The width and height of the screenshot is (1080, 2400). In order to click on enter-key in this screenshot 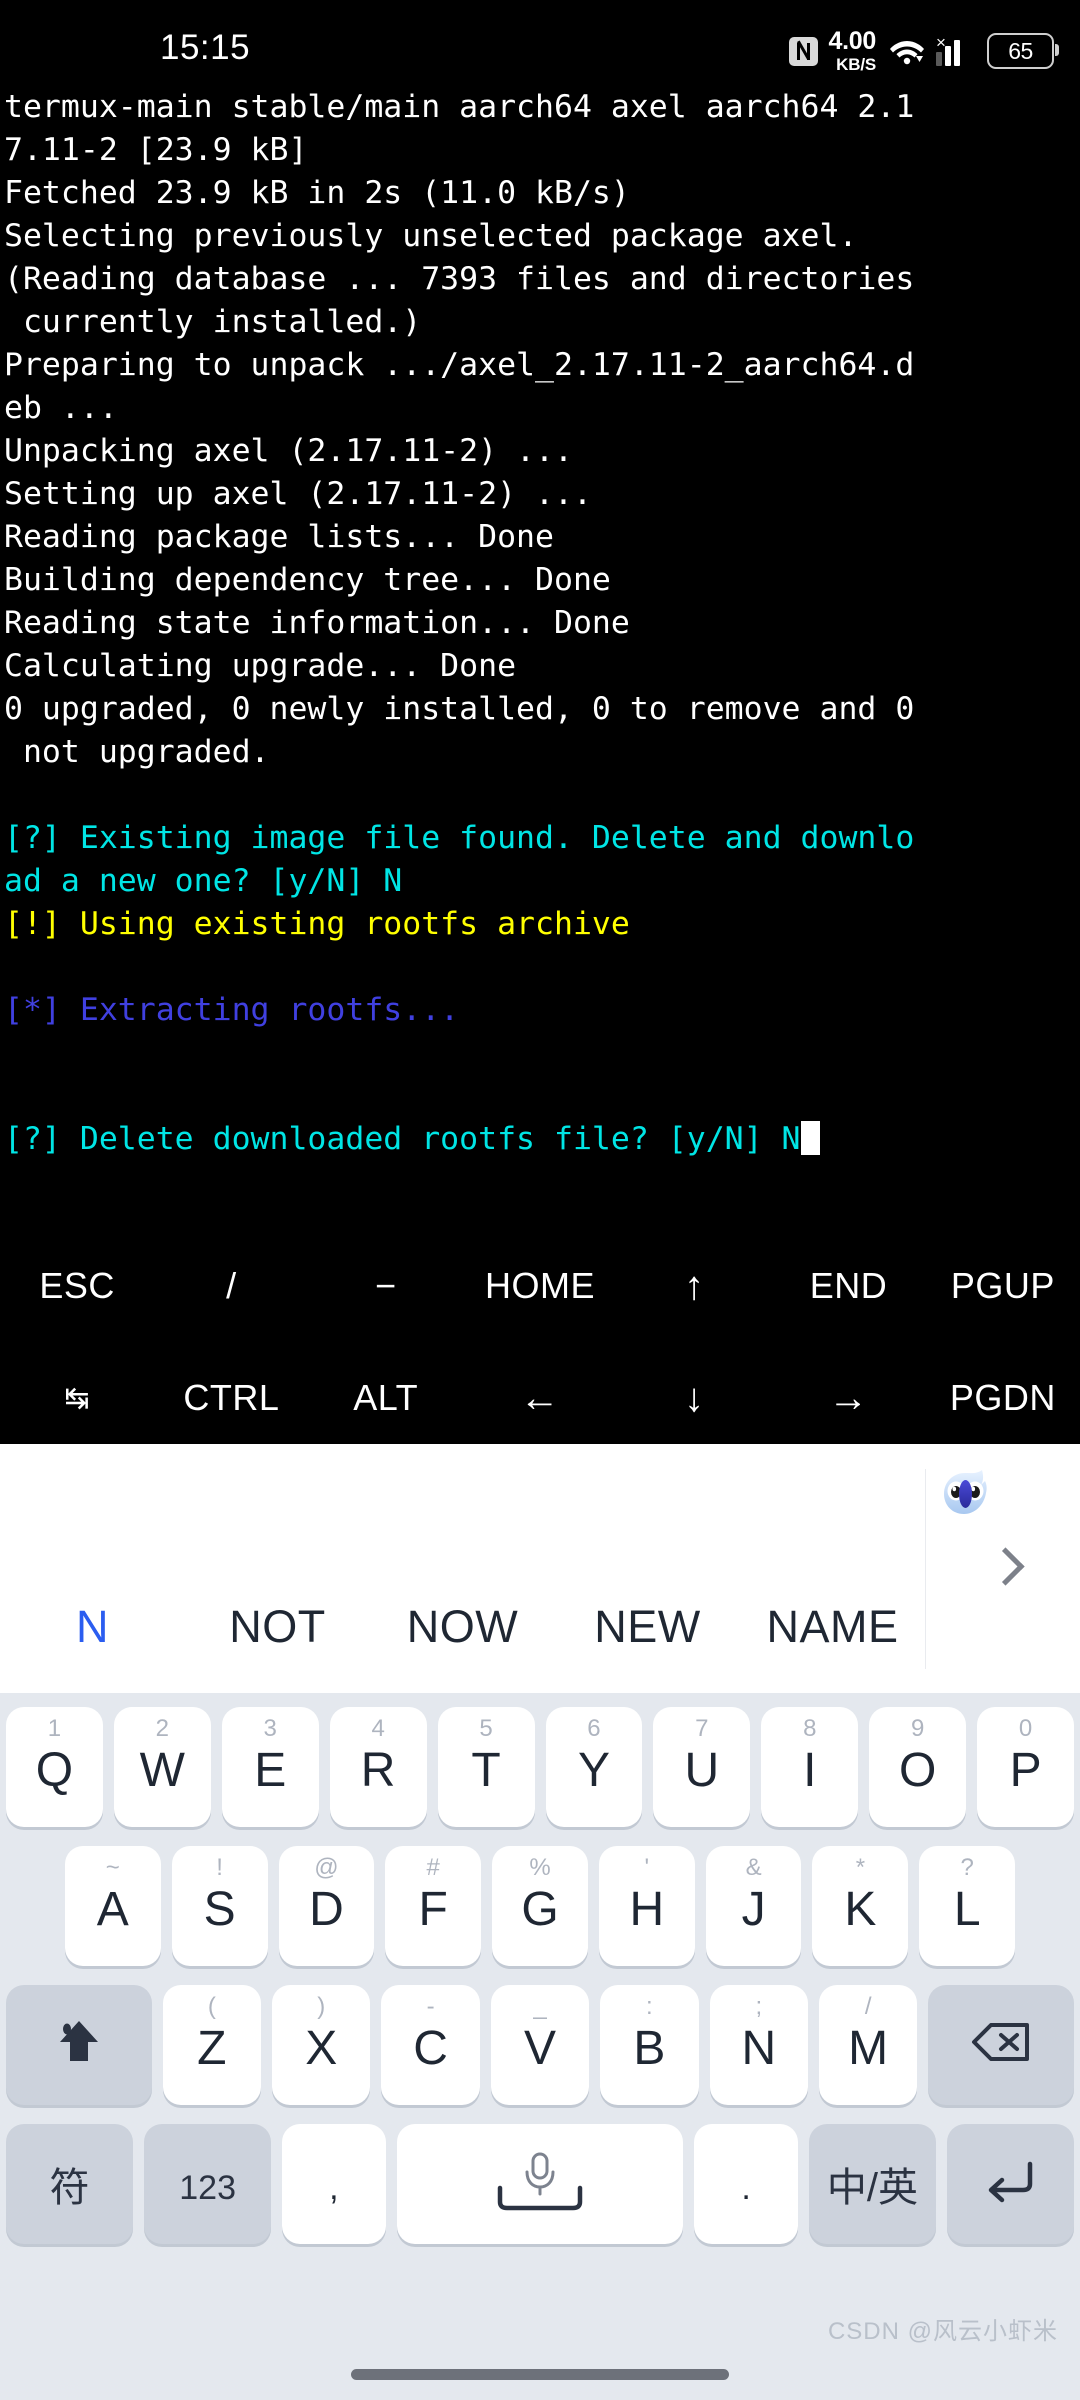, I will do `click(1010, 2183)`.